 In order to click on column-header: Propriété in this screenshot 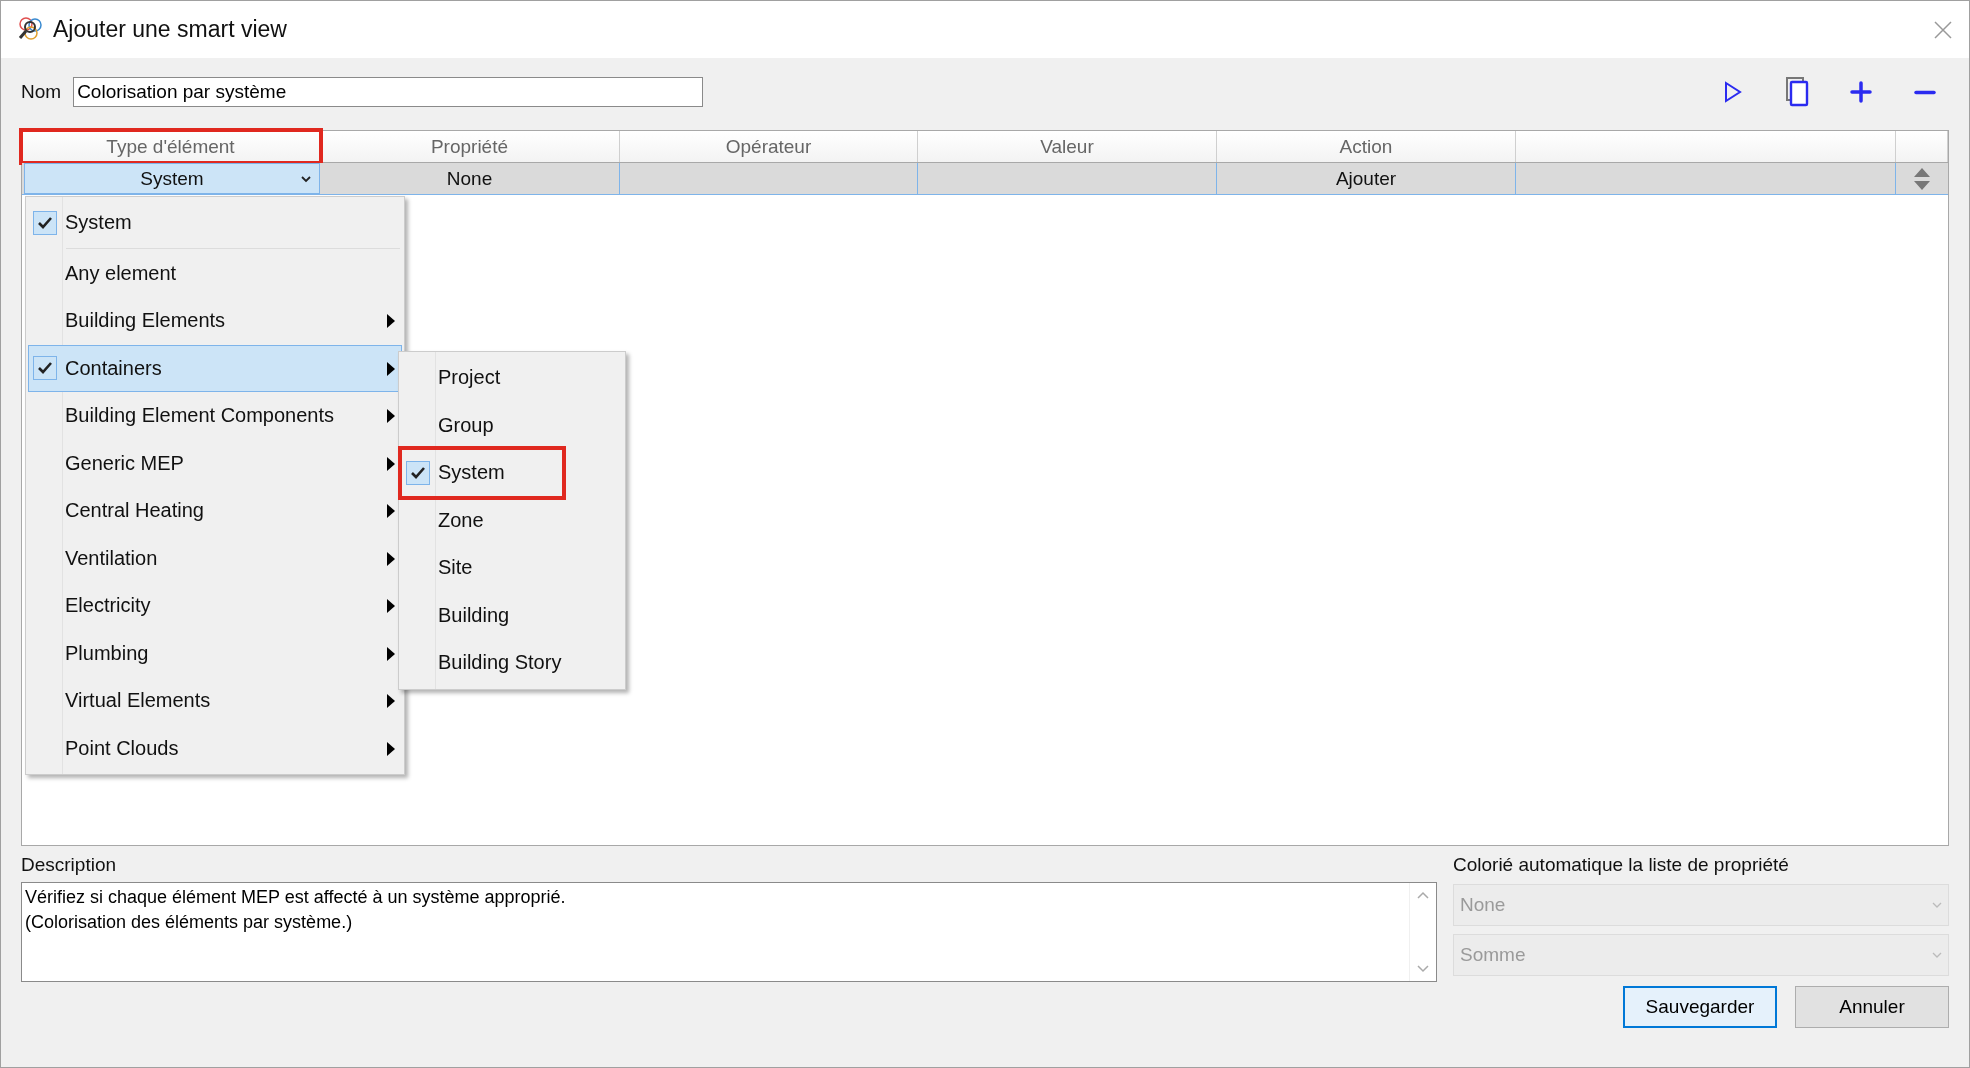, I will do `click(470, 146)`.